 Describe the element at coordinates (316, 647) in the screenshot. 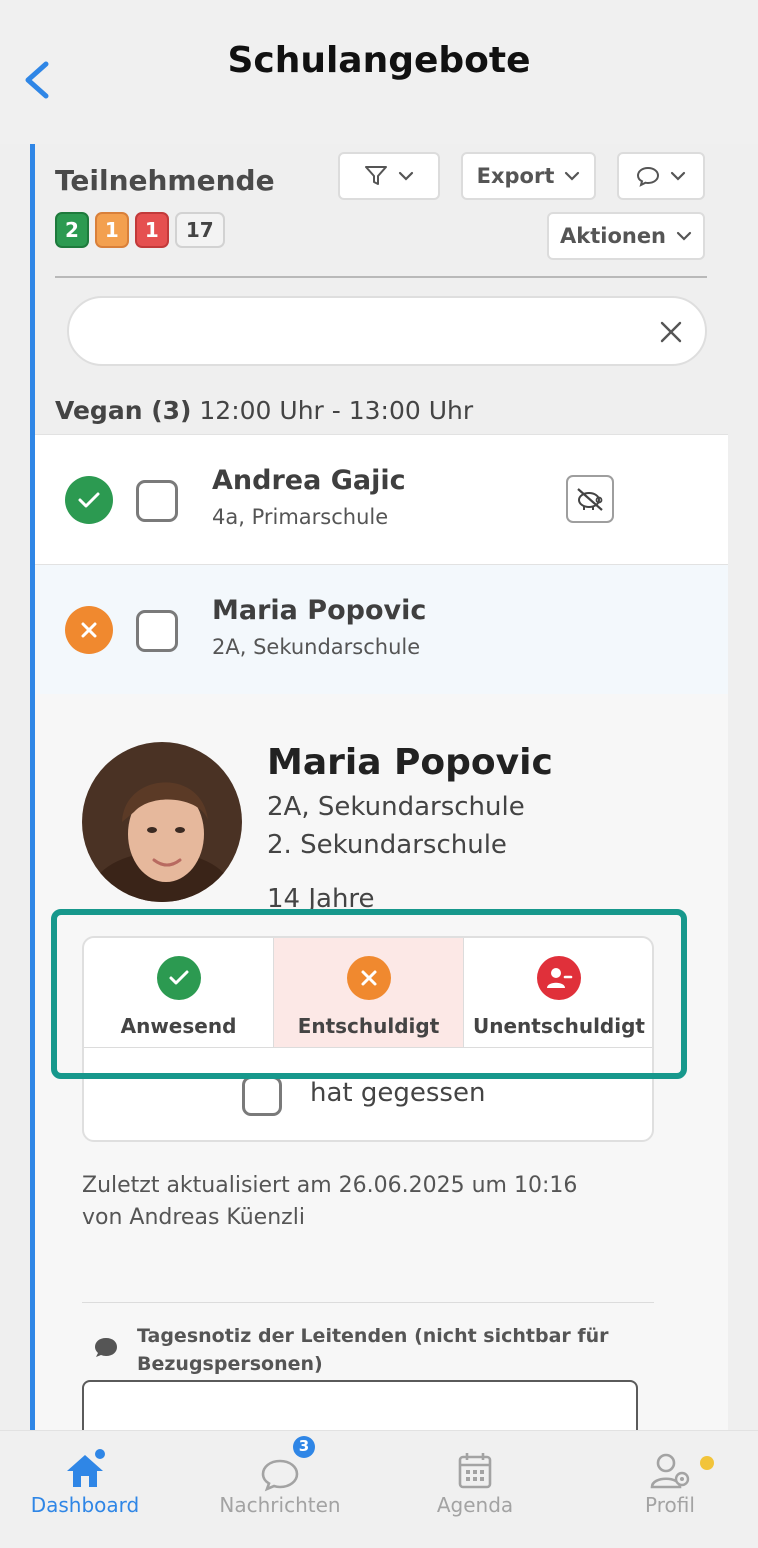

I see `participant-class: 2A, Sekundarschule` at that location.